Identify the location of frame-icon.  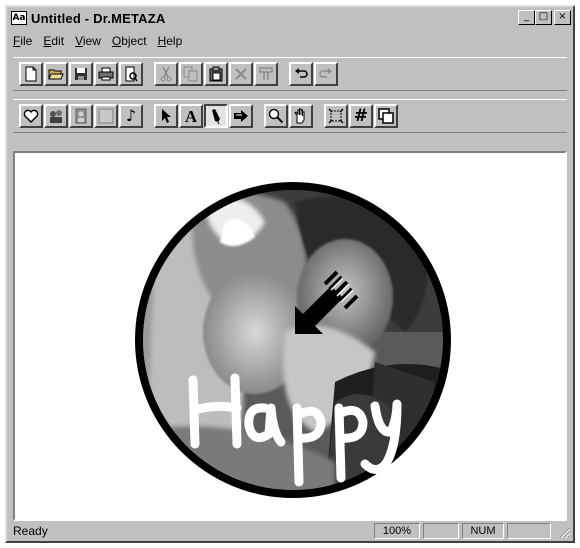
(106, 116).